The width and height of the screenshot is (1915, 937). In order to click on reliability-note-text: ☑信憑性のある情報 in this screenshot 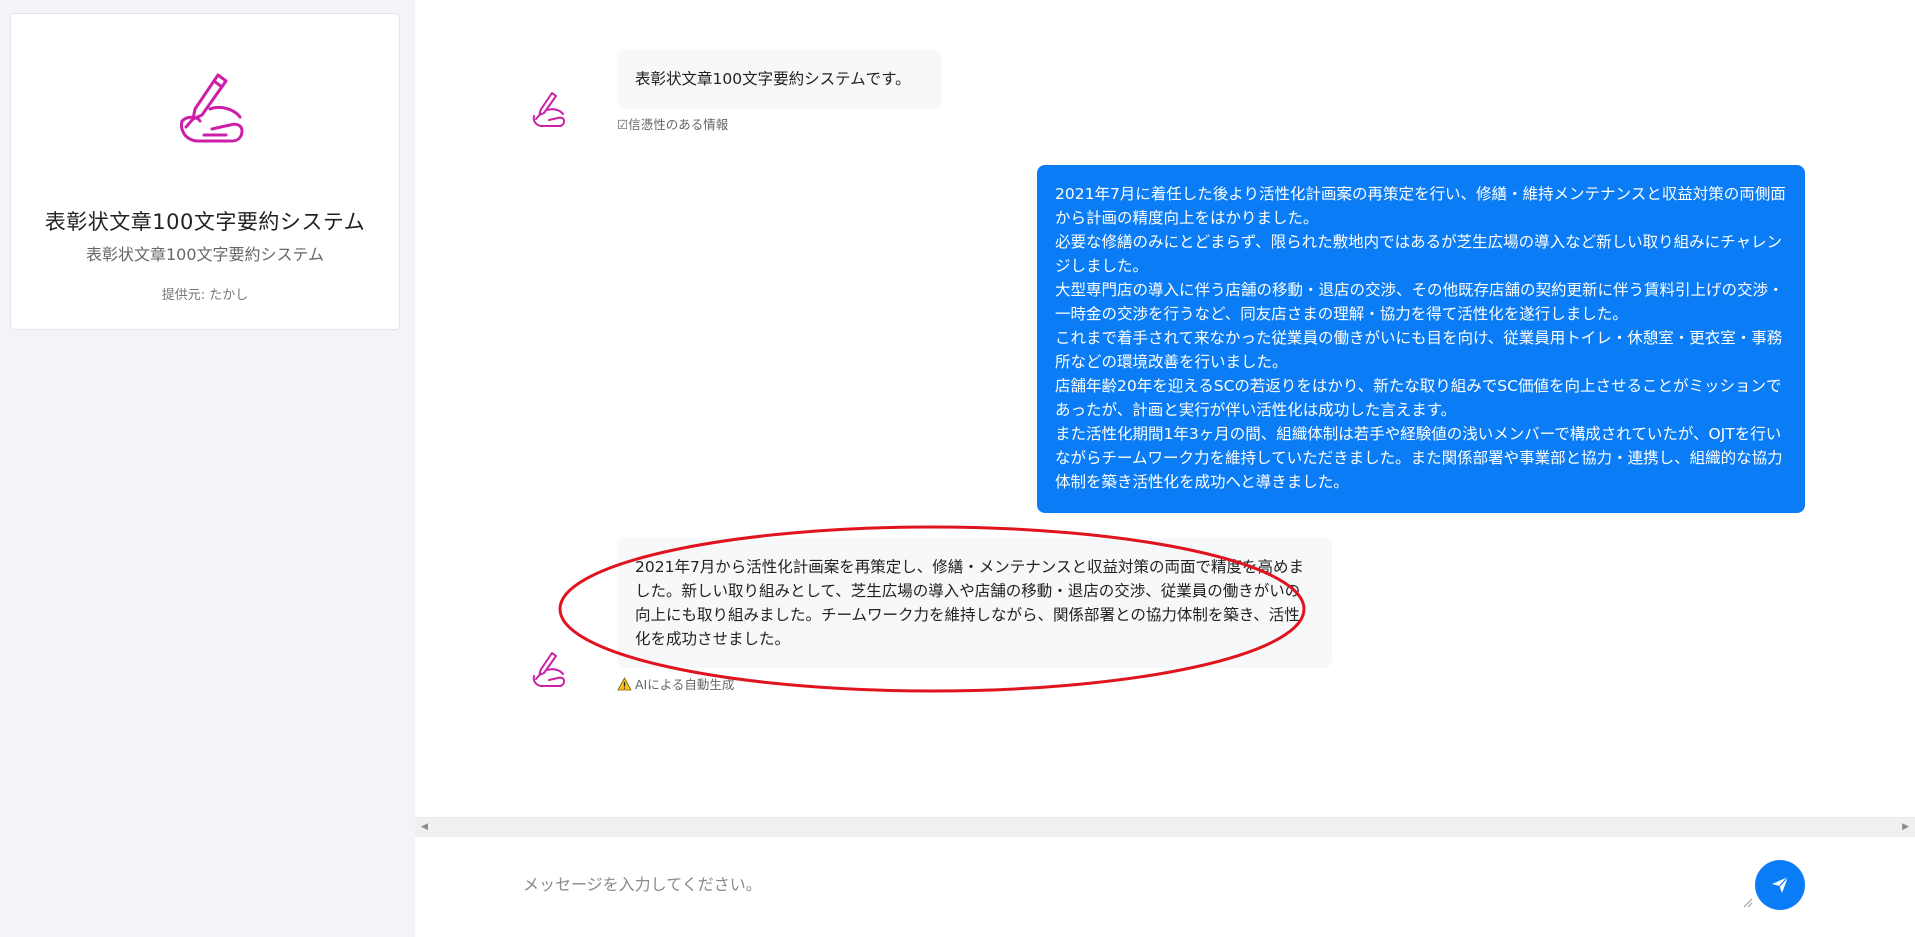, I will do `click(673, 124)`.